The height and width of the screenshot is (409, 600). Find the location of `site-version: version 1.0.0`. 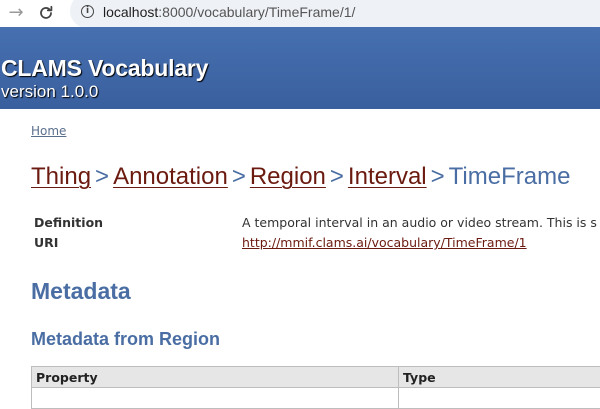

site-version: version 1.0.0 is located at coordinates (49, 92).